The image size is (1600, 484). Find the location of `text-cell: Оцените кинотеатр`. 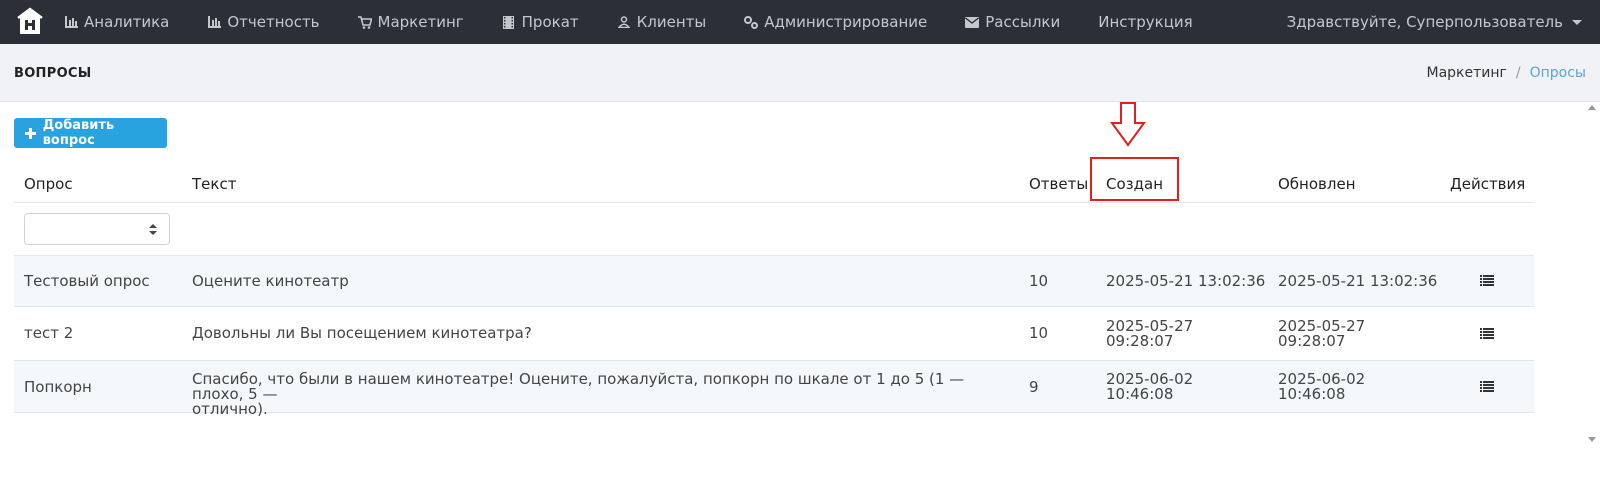

text-cell: Оцените кинотеатр is located at coordinates (270, 281).